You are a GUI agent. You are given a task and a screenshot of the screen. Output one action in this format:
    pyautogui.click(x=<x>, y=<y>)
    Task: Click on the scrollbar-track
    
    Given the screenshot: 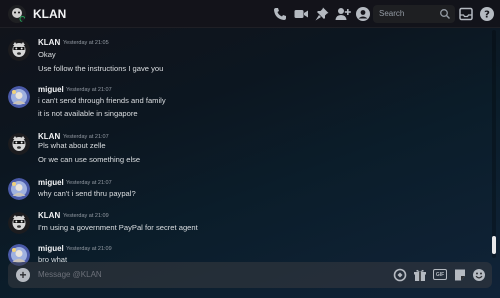 What is the action you would take?
    pyautogui.click(x=494, y=144)
    